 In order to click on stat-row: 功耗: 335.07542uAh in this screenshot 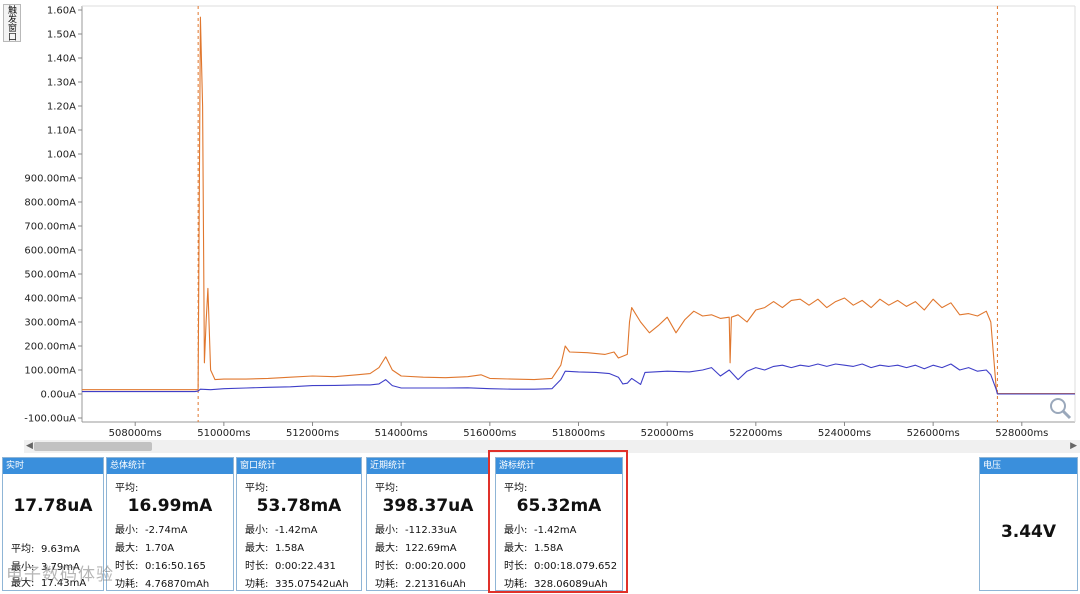, I will do `click(297, 582)`.